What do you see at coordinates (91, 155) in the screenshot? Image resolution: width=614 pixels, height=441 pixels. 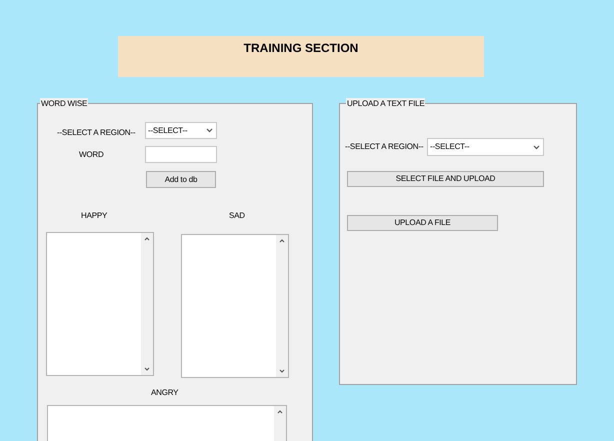 I see `word-label: WORD` at bounding box center [91, 155].